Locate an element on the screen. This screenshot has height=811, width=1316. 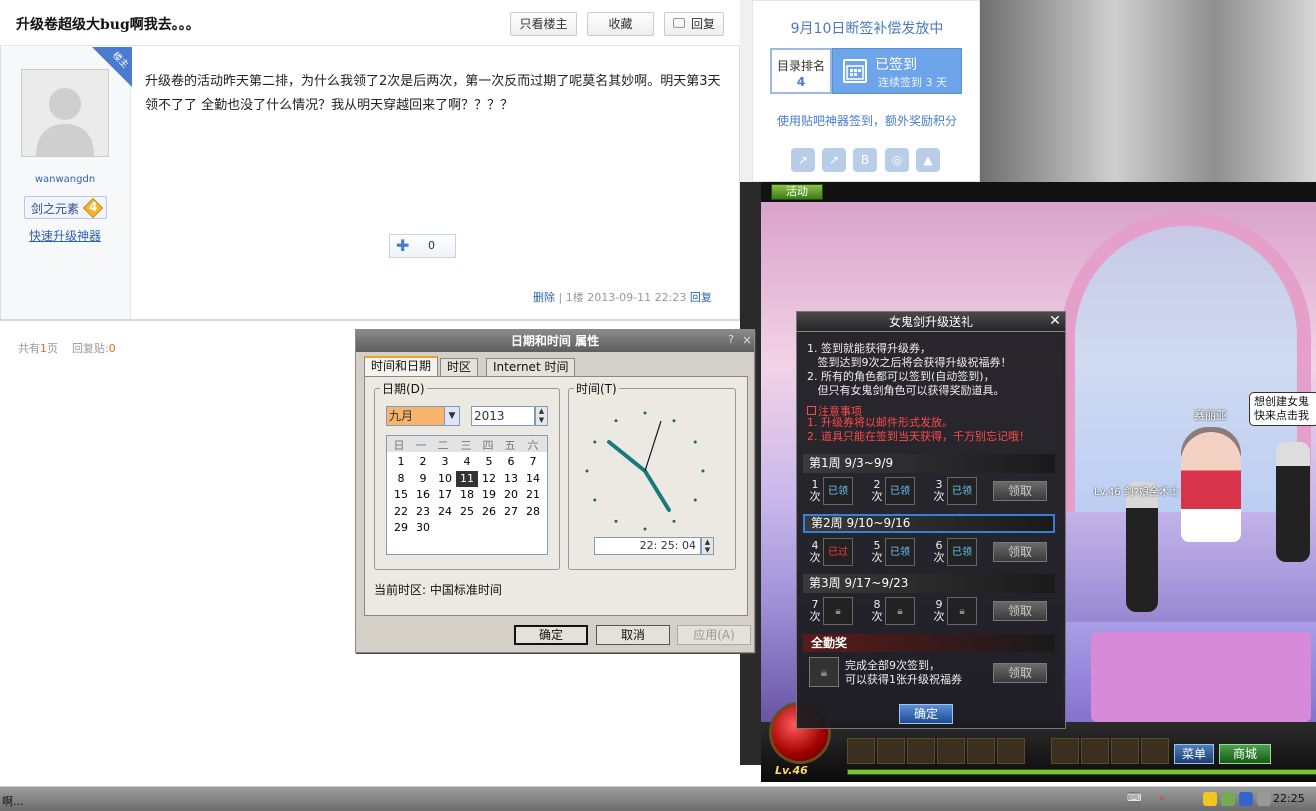
thumb-icon: ▲ is located at coordinates (928, 160).